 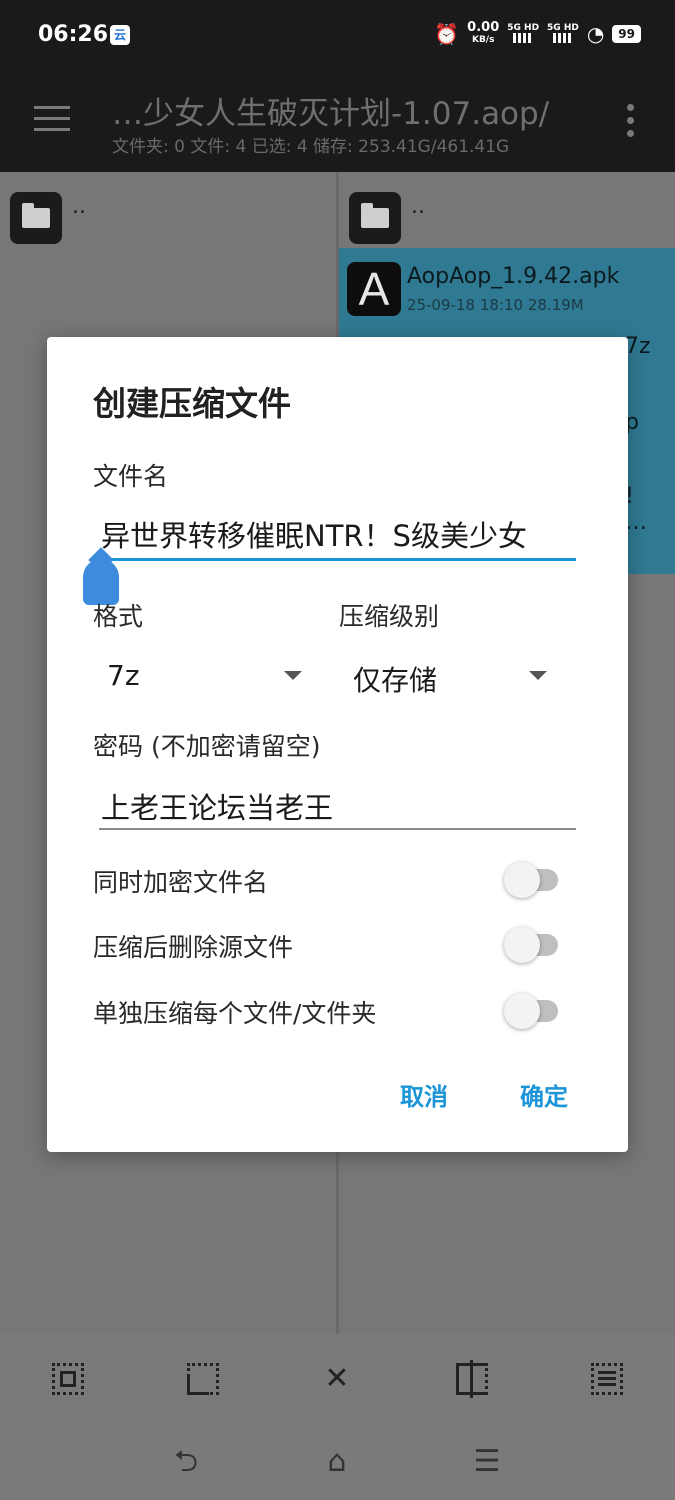 I want to click on signal-1-label: 5G HD, so click(x=523, y=27).